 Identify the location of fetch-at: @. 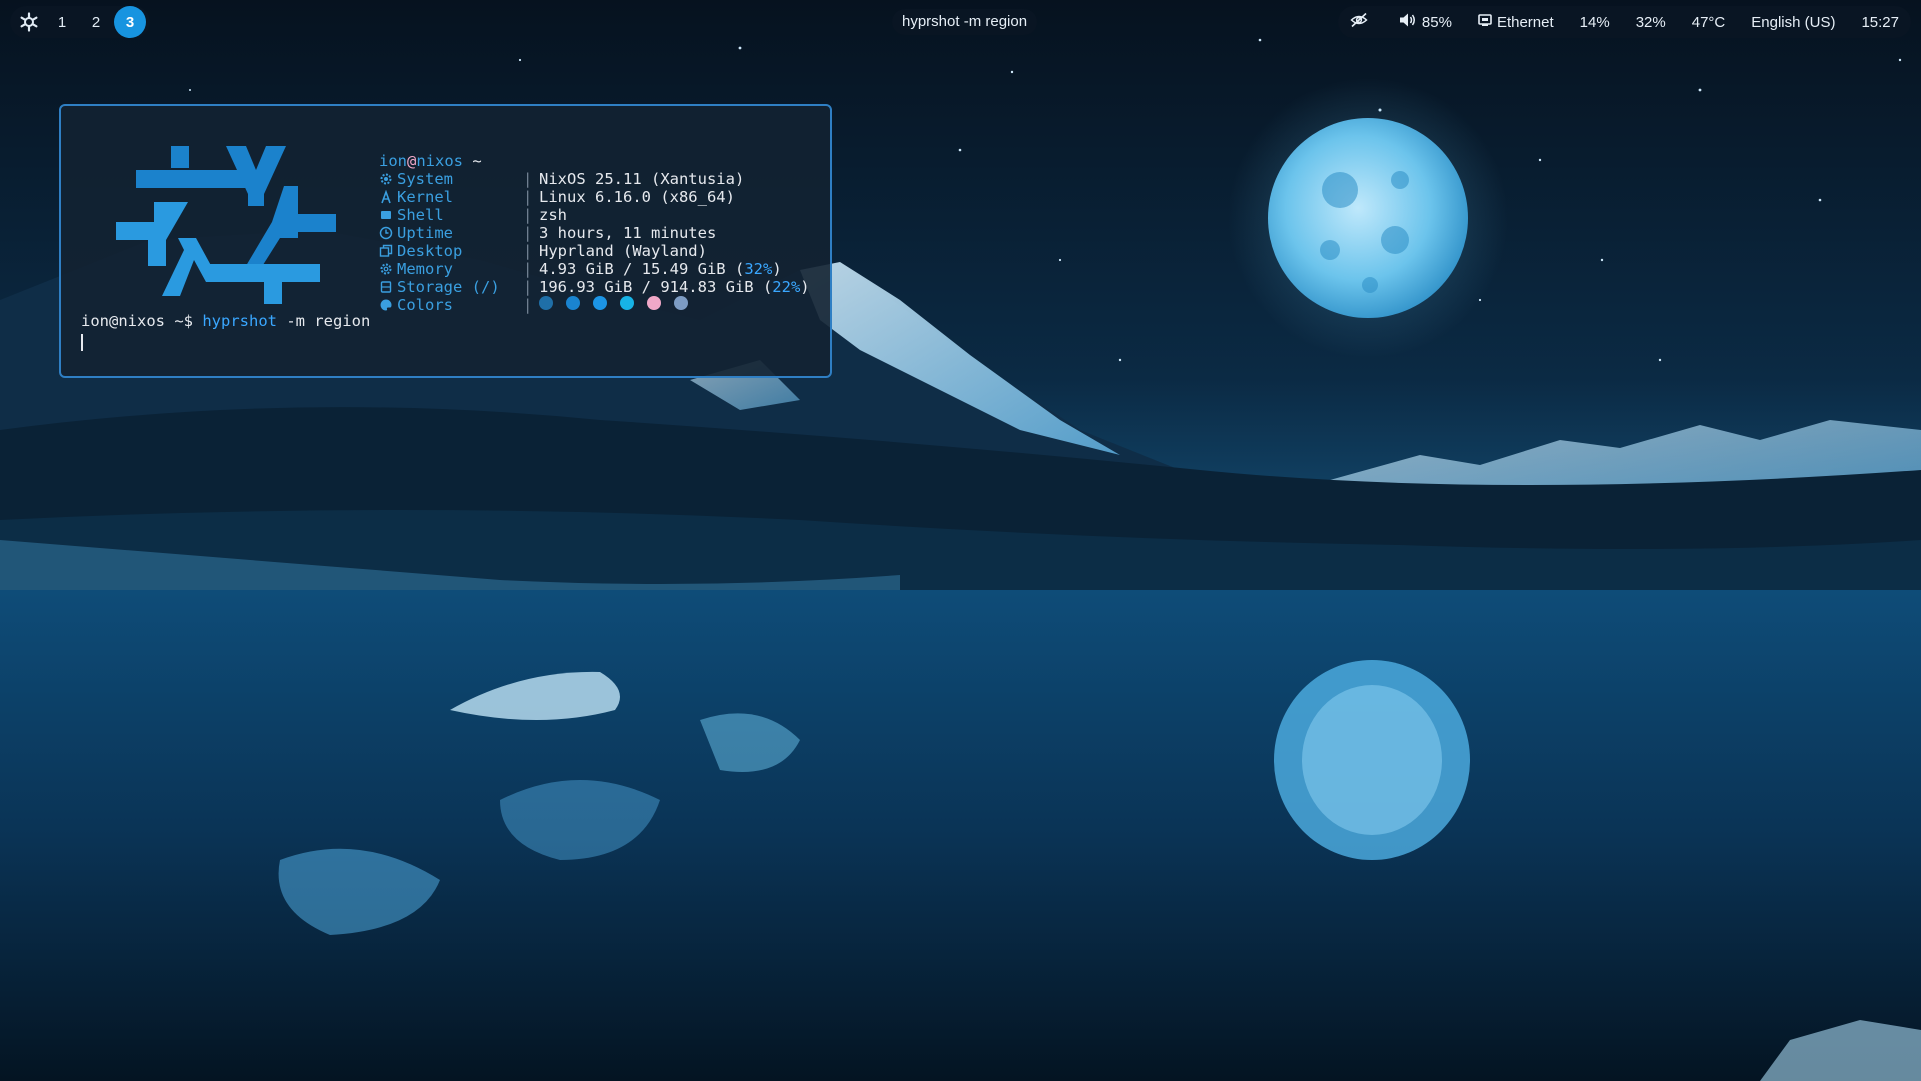
(412, 161).